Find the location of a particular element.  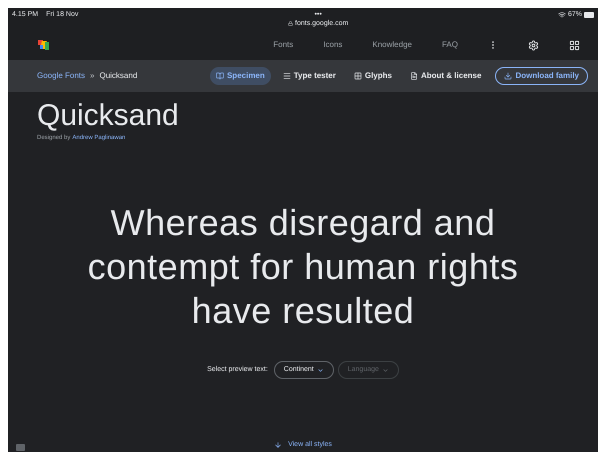

nav-link: FAQ is located at coordinates (450, 45).